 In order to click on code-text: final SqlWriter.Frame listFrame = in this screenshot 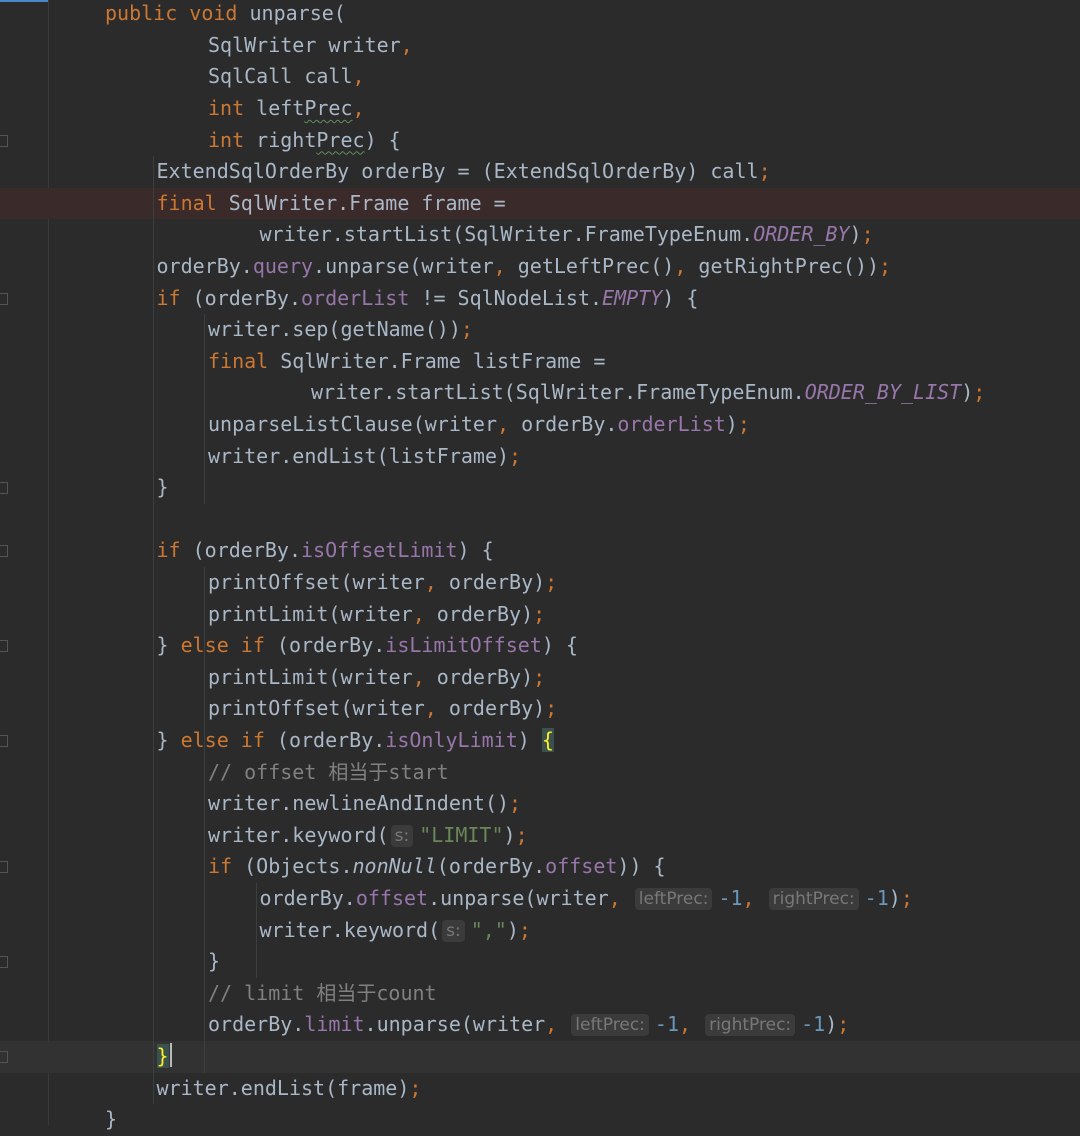, I will do `click(406, 362)`.